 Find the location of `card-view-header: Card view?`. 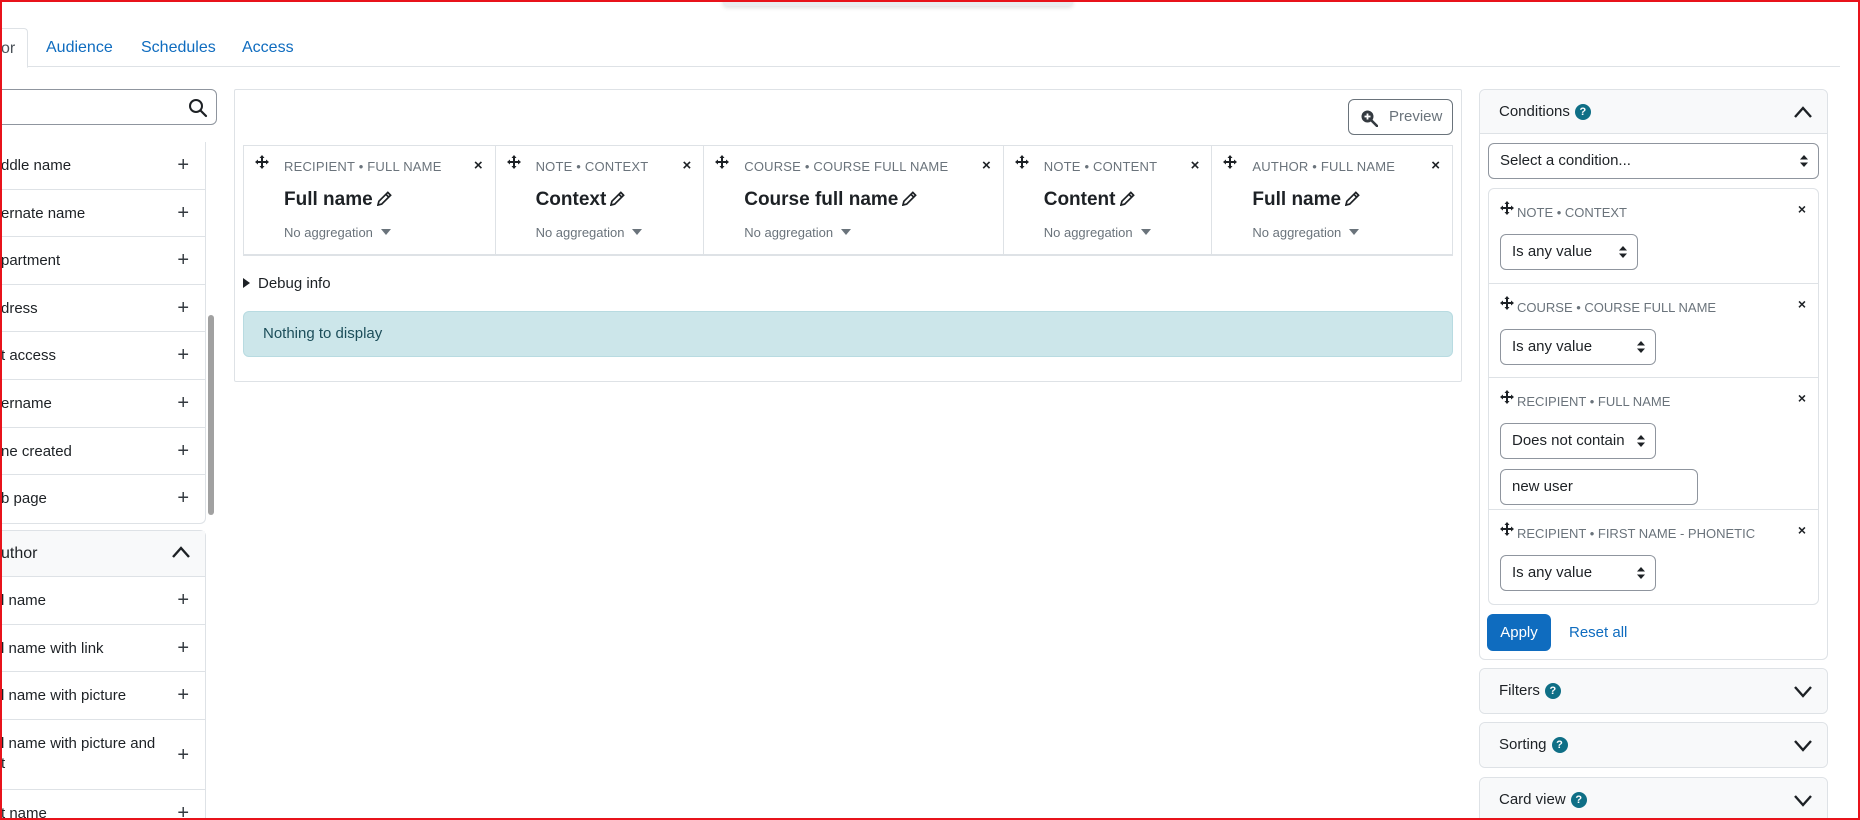

card-view-header: Card view? is located at coordinates (1653, 799).